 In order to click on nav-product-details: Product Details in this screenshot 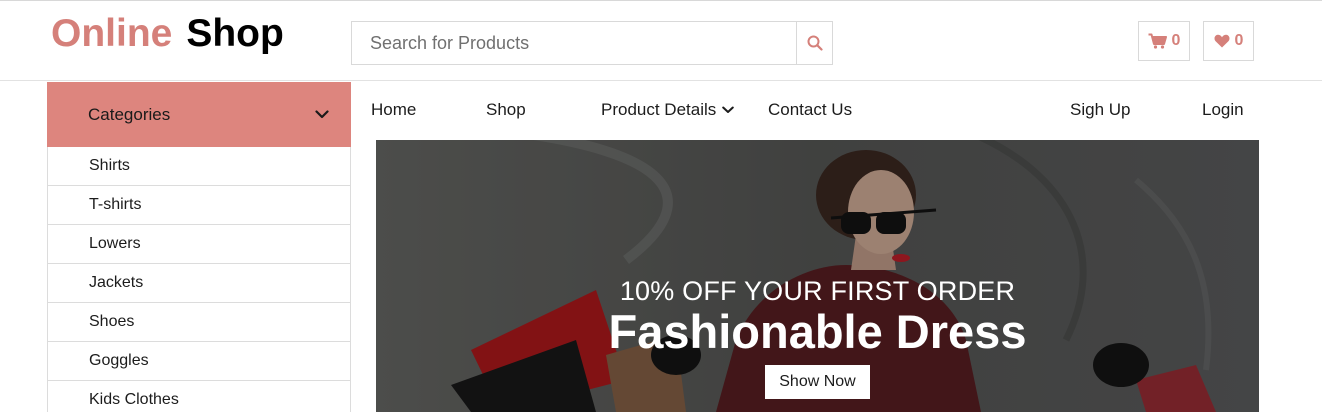, I will do `click(668, 110)`.